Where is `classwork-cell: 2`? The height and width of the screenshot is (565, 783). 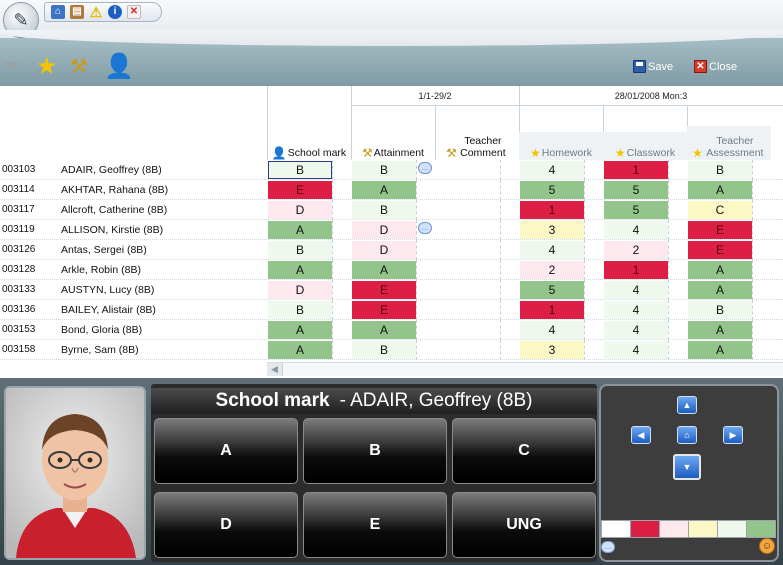
classwork-cell: 2 is located at coordinates (636, 250).